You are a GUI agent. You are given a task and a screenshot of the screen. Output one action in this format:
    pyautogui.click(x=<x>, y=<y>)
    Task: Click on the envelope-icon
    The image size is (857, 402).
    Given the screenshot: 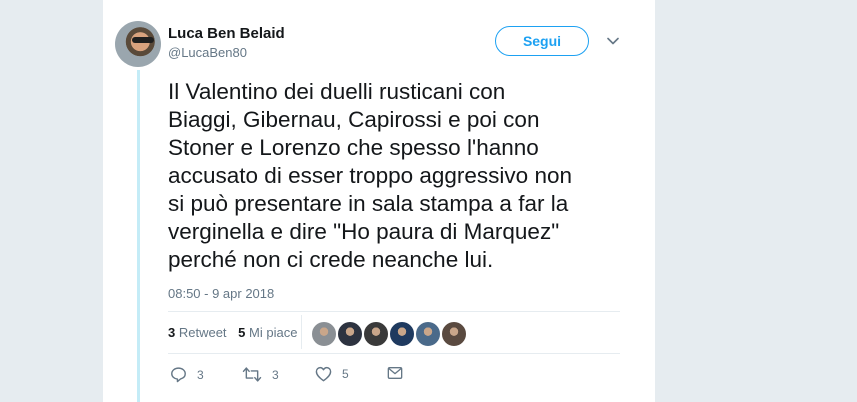 What is the action you would take?
    pyautogui.click(x=395, y=373)
    